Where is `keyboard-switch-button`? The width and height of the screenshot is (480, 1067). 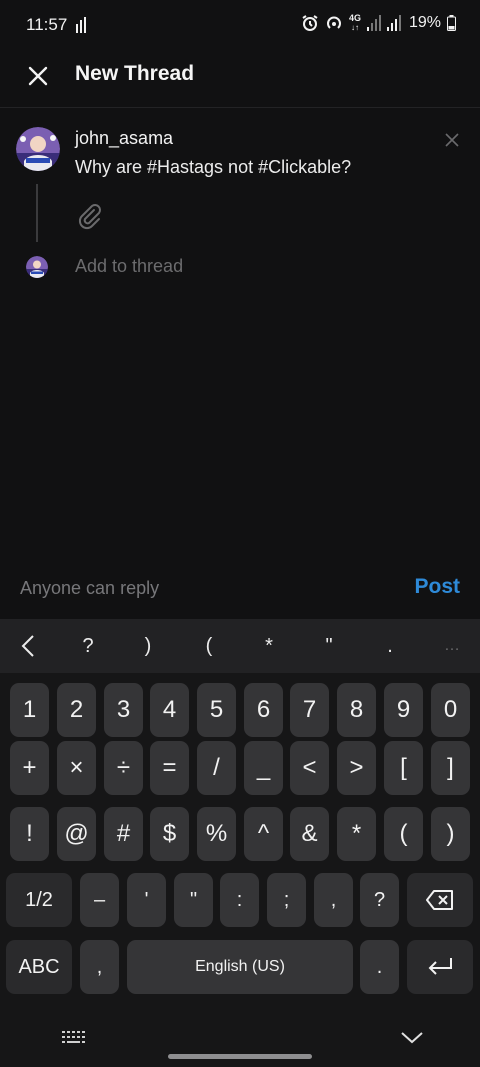 keyboard-switch-button is located at coordinates (73, 1037).